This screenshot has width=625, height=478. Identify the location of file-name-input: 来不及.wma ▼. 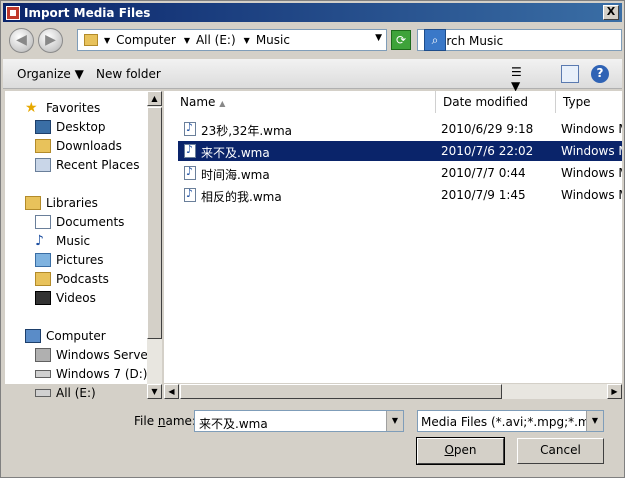
(299, 421).